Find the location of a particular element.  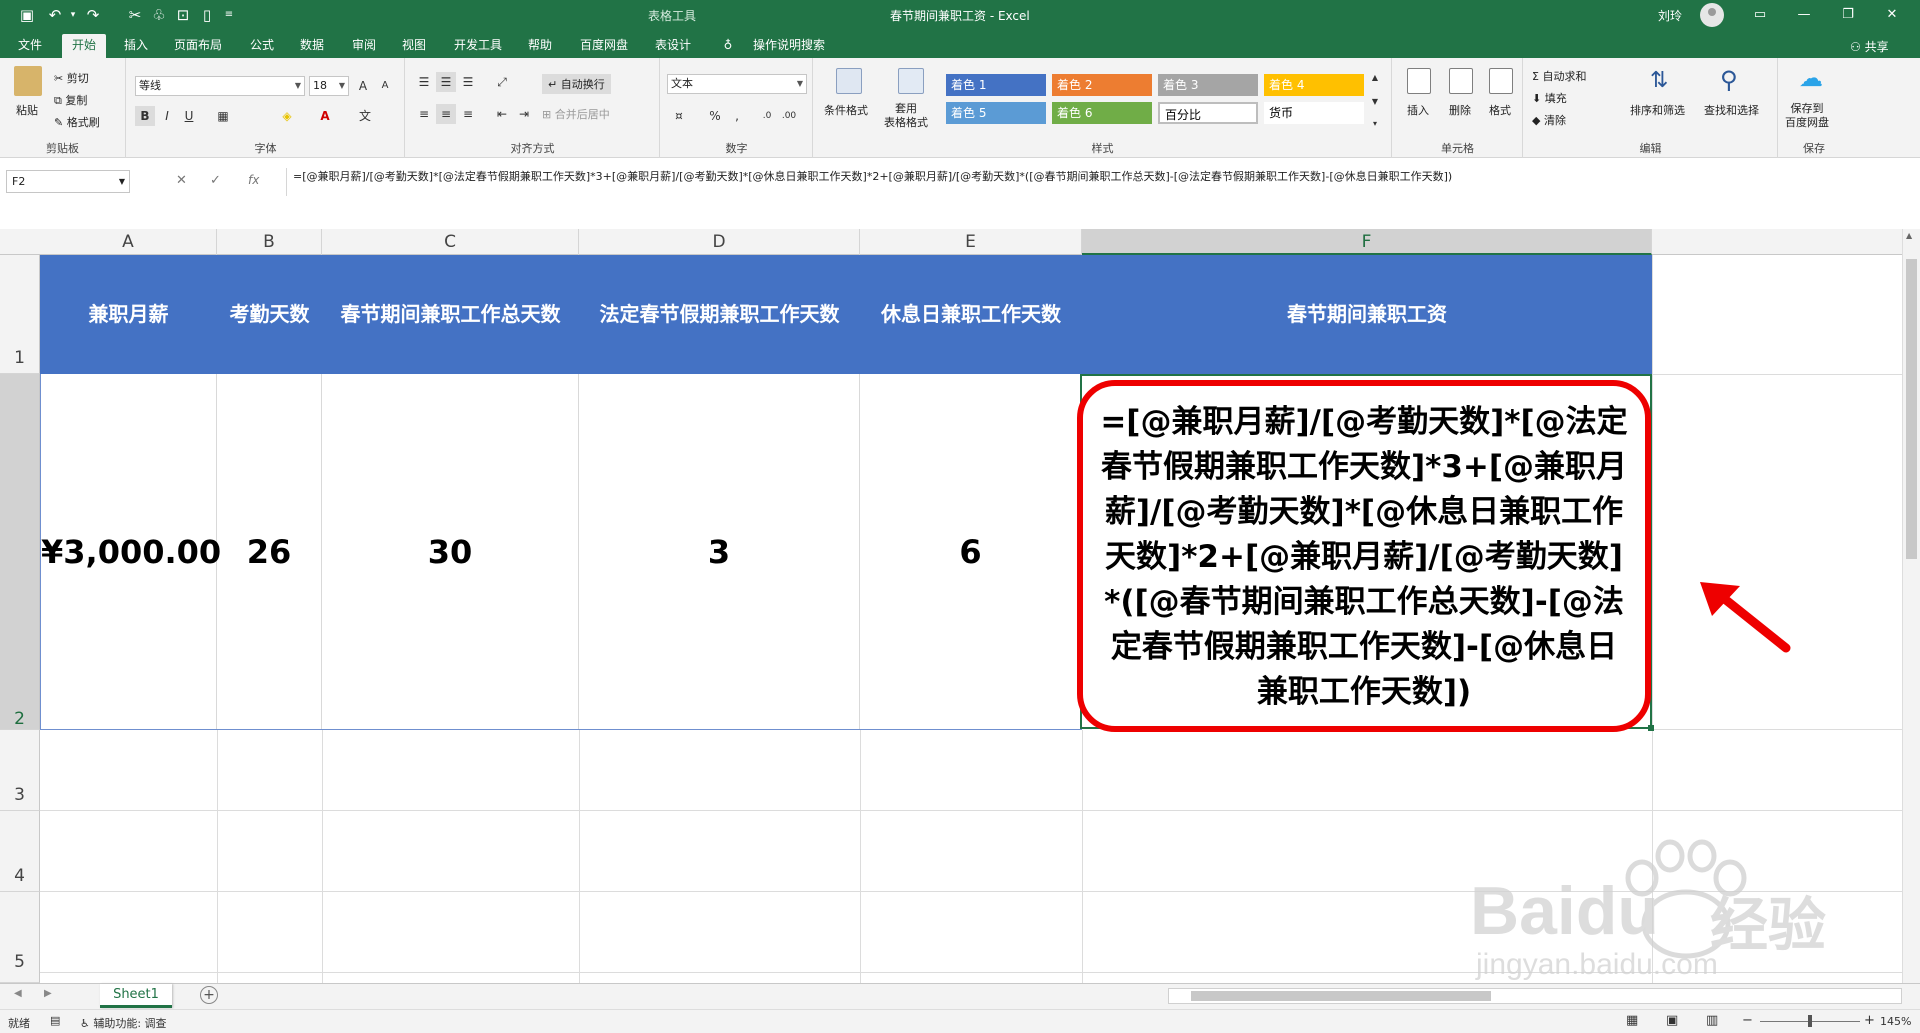

autosum-button: Σ 自动求和 is located at coordinates (1559, 76).